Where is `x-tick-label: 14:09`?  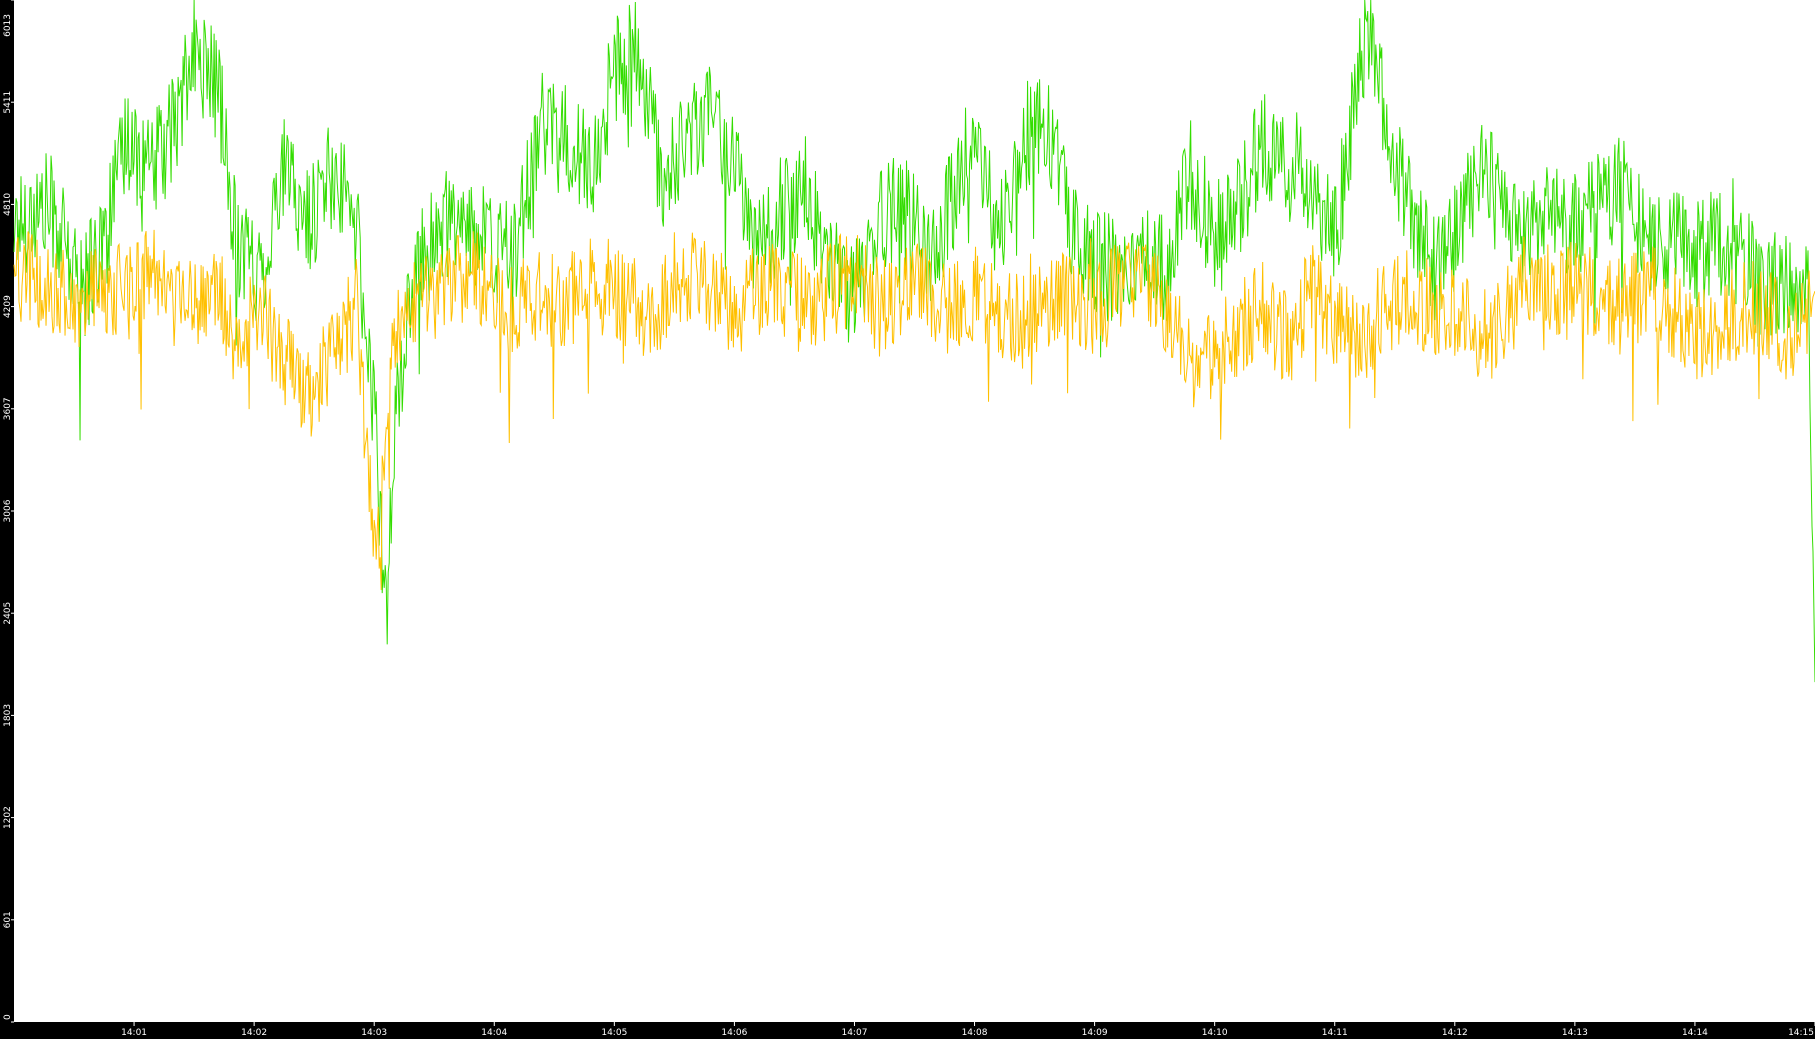
x-tick-label: 14:09 is located at coordinates (1095, 1033).